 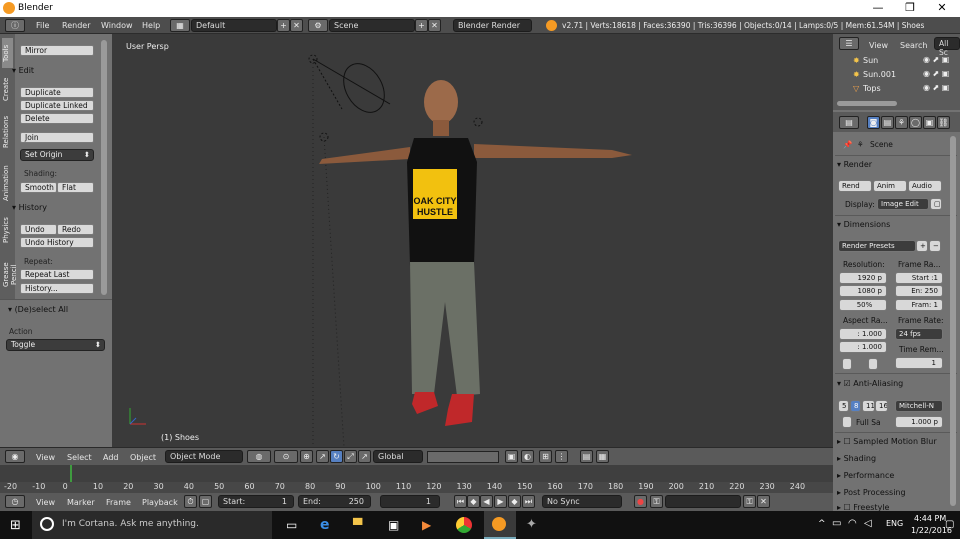 I want to click on resolution-percent-field: 50%, so click(x=863, y=305).